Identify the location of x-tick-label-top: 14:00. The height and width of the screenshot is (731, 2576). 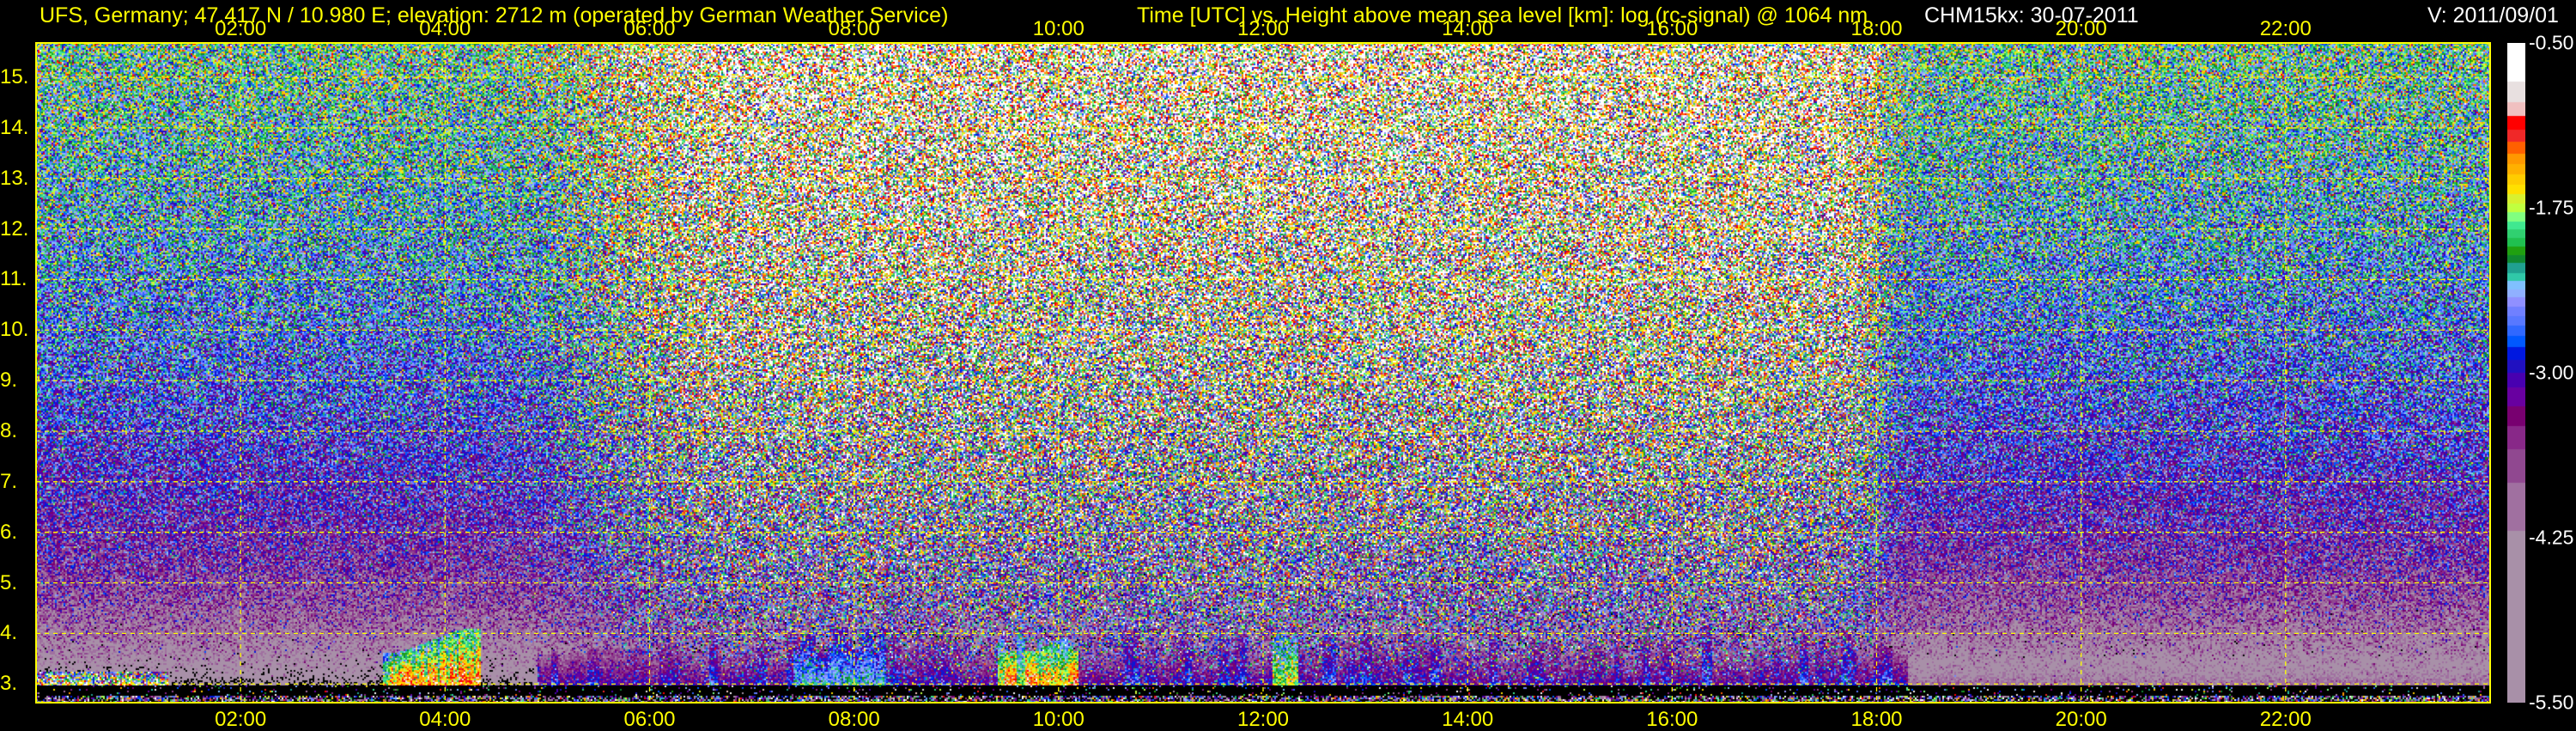
(1468, 29).